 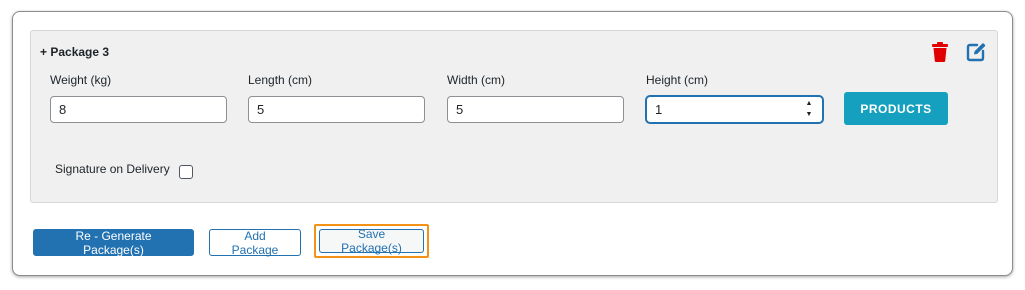 What do you see at coordinates (809, 115) in the screenshot?
I see `stepper-down-icon: ▼` at bounding box center [809, 115].